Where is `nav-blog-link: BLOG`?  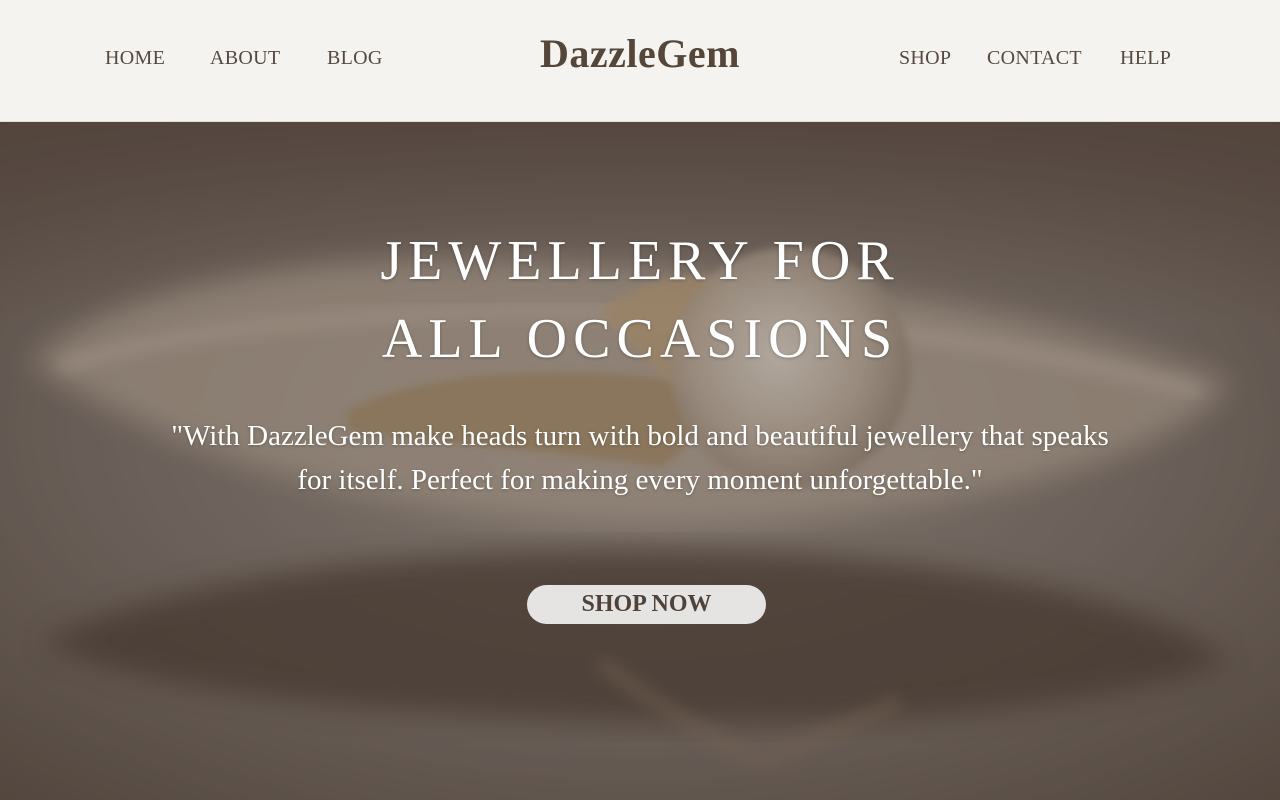
nav-blog-link: BLOG is located at coordinates (355, 58).